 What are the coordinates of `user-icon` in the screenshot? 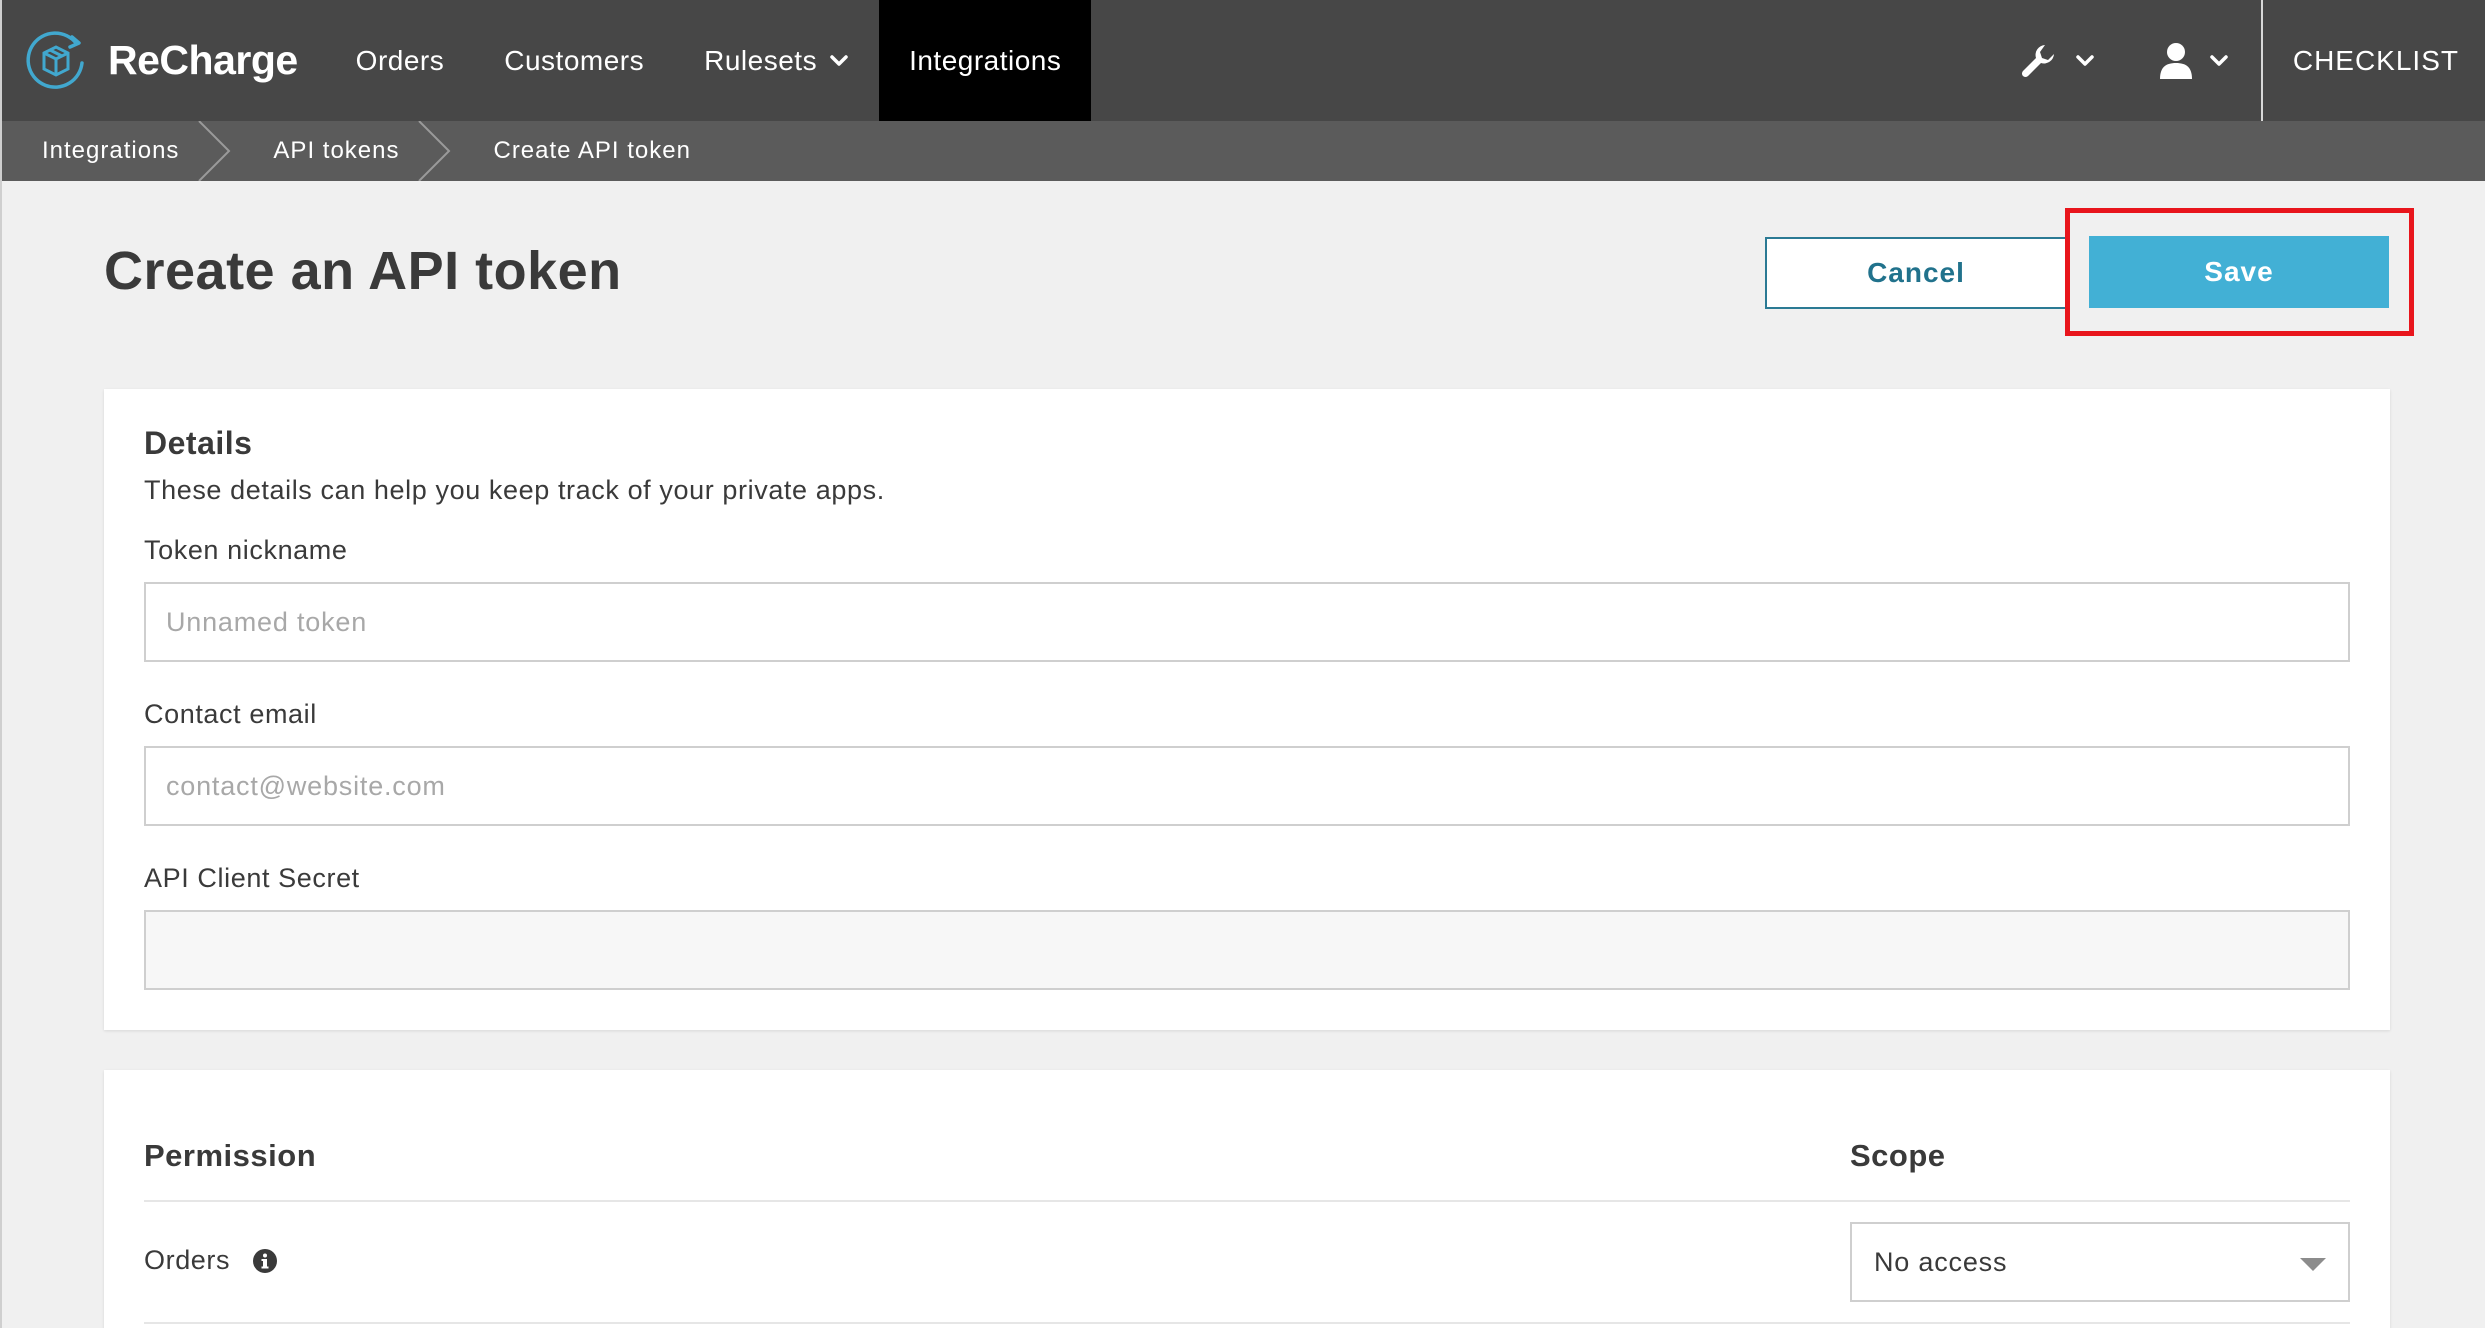 It's located at (2175, 60).